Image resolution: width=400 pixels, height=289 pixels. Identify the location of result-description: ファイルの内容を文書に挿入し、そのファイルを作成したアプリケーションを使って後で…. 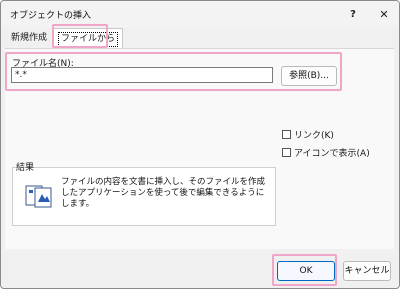
(163, 193).